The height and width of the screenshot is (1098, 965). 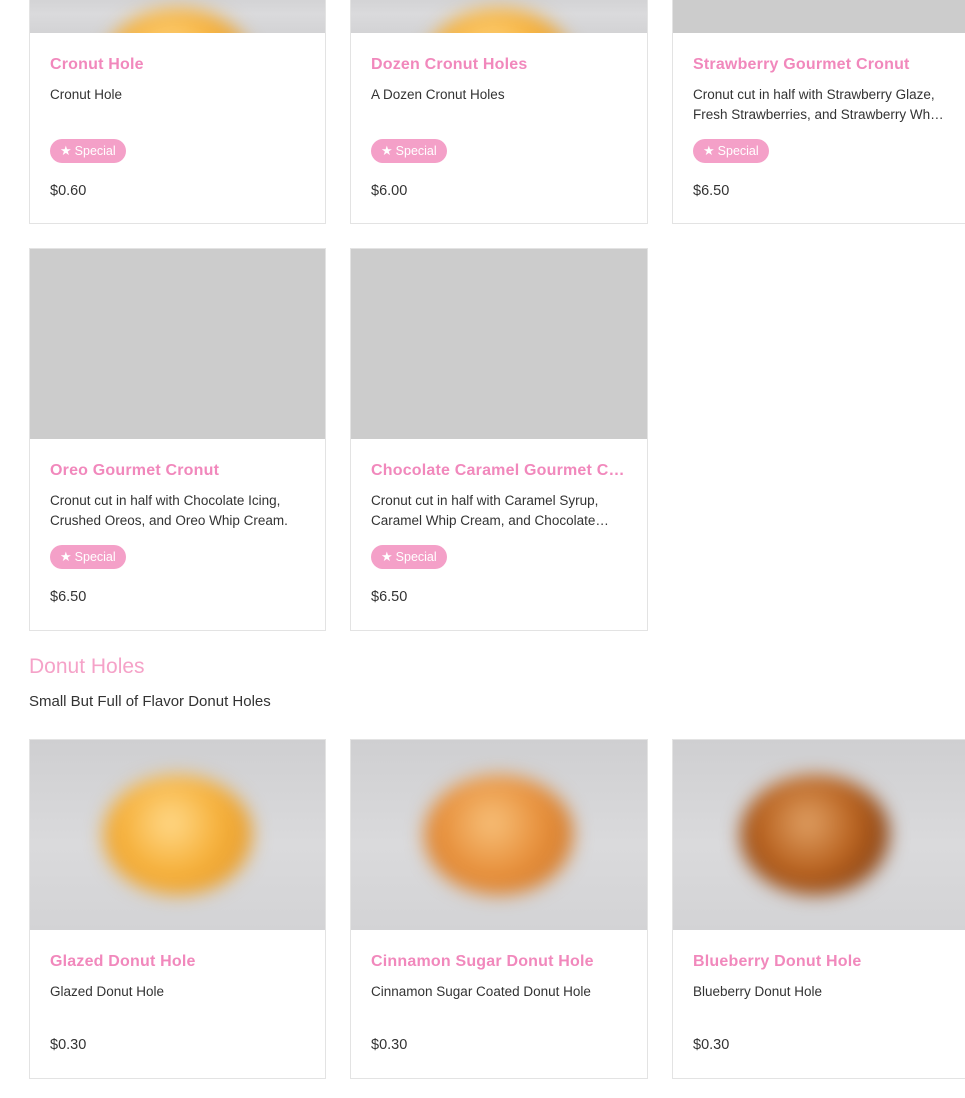 What do you see at coordinates (819, 65) in the screenshot?
I see `item-title: Strawberry Gourmet Cronut` at bounding box center [819, 65].